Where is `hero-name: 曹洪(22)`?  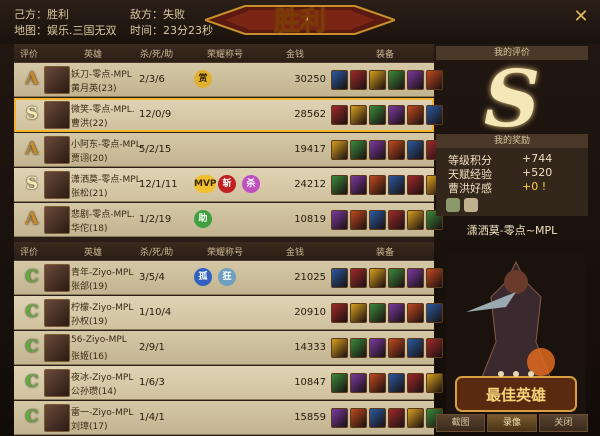
hero-name: 曹洪(22) is located at coordinates (89, 124).